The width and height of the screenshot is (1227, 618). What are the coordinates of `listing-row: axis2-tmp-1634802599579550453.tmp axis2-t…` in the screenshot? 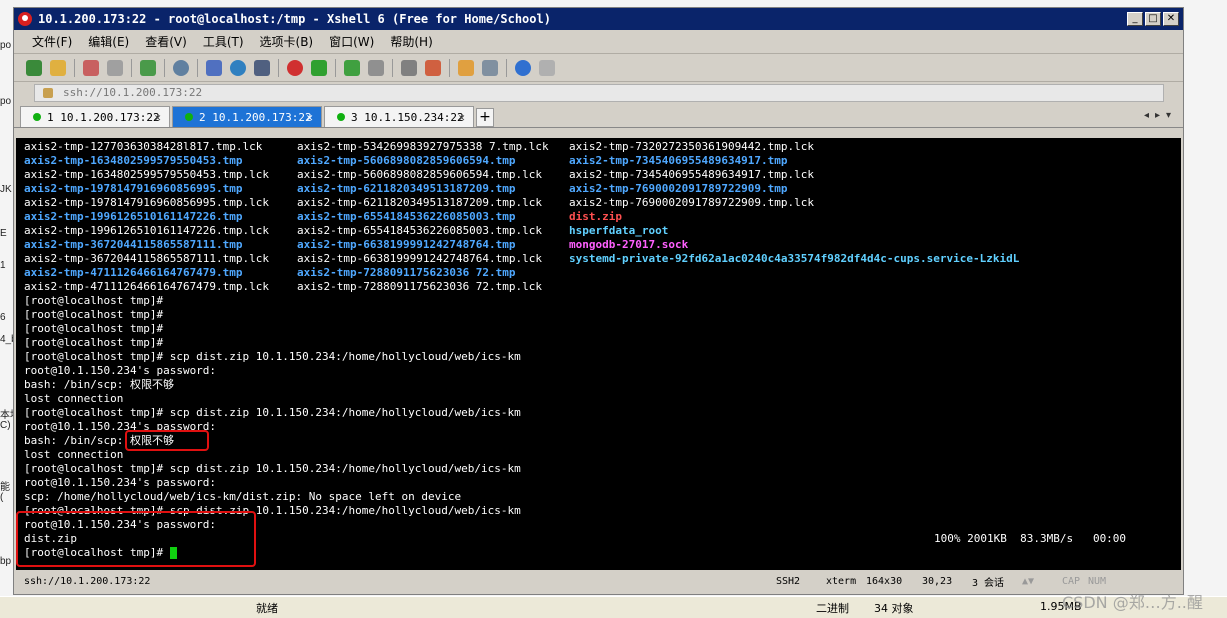 It's located at (598, 161).